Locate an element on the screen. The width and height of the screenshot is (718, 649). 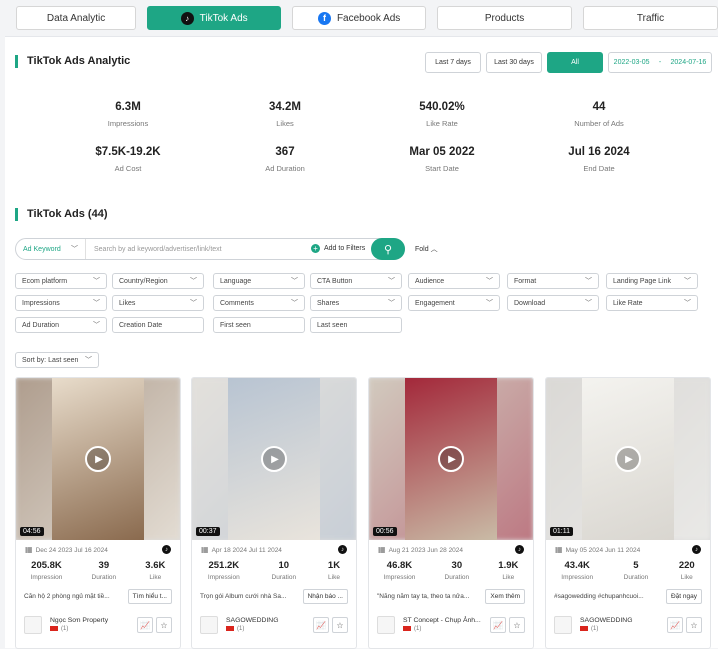
ad-dates: ▦ Apr 18 2024 Jul 11 2024 ♪ is located at coordinates (274, 547).